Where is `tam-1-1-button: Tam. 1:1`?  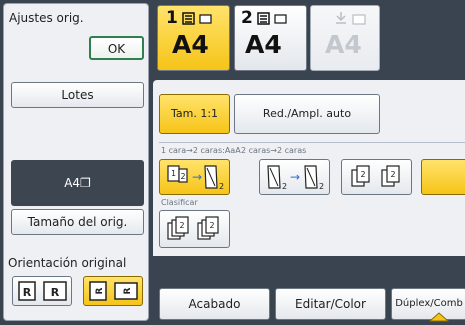 tam-1-1-button: Tam. 1:1 is located at coordinates (194, 114).